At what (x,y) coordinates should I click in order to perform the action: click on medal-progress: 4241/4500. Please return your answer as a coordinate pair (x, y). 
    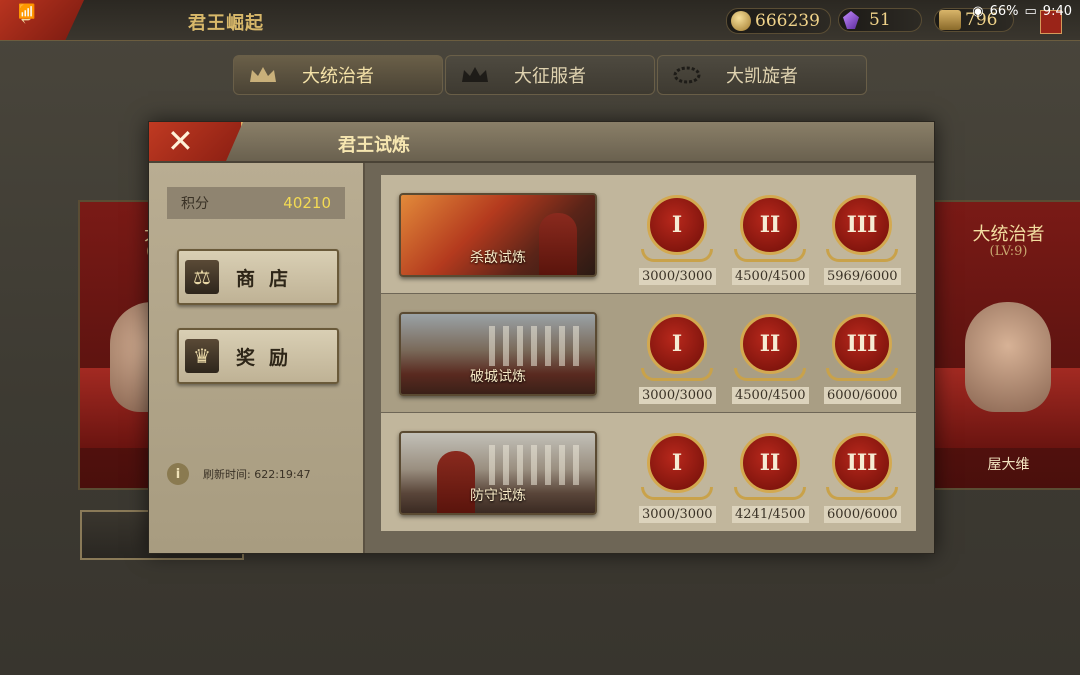
    Looking at the image, I should click on (770, 514).